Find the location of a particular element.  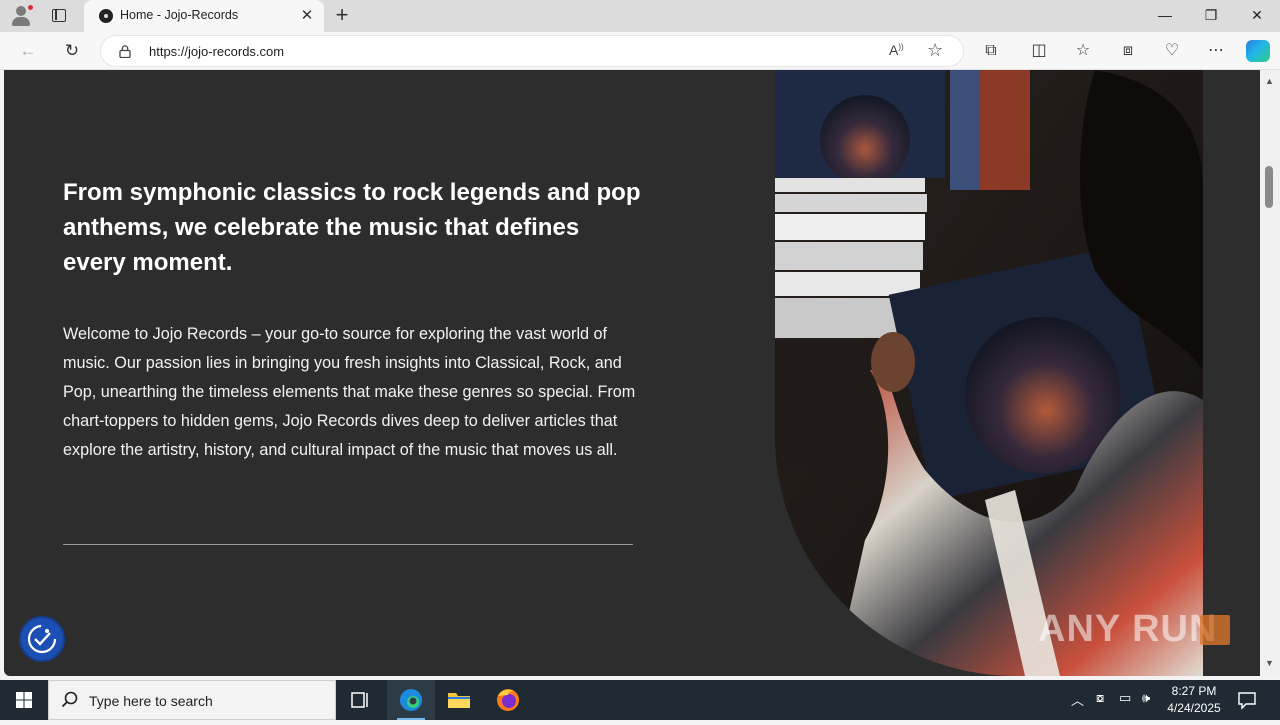

close-tab-icon: ✕ is located at coordinates (307, 16).